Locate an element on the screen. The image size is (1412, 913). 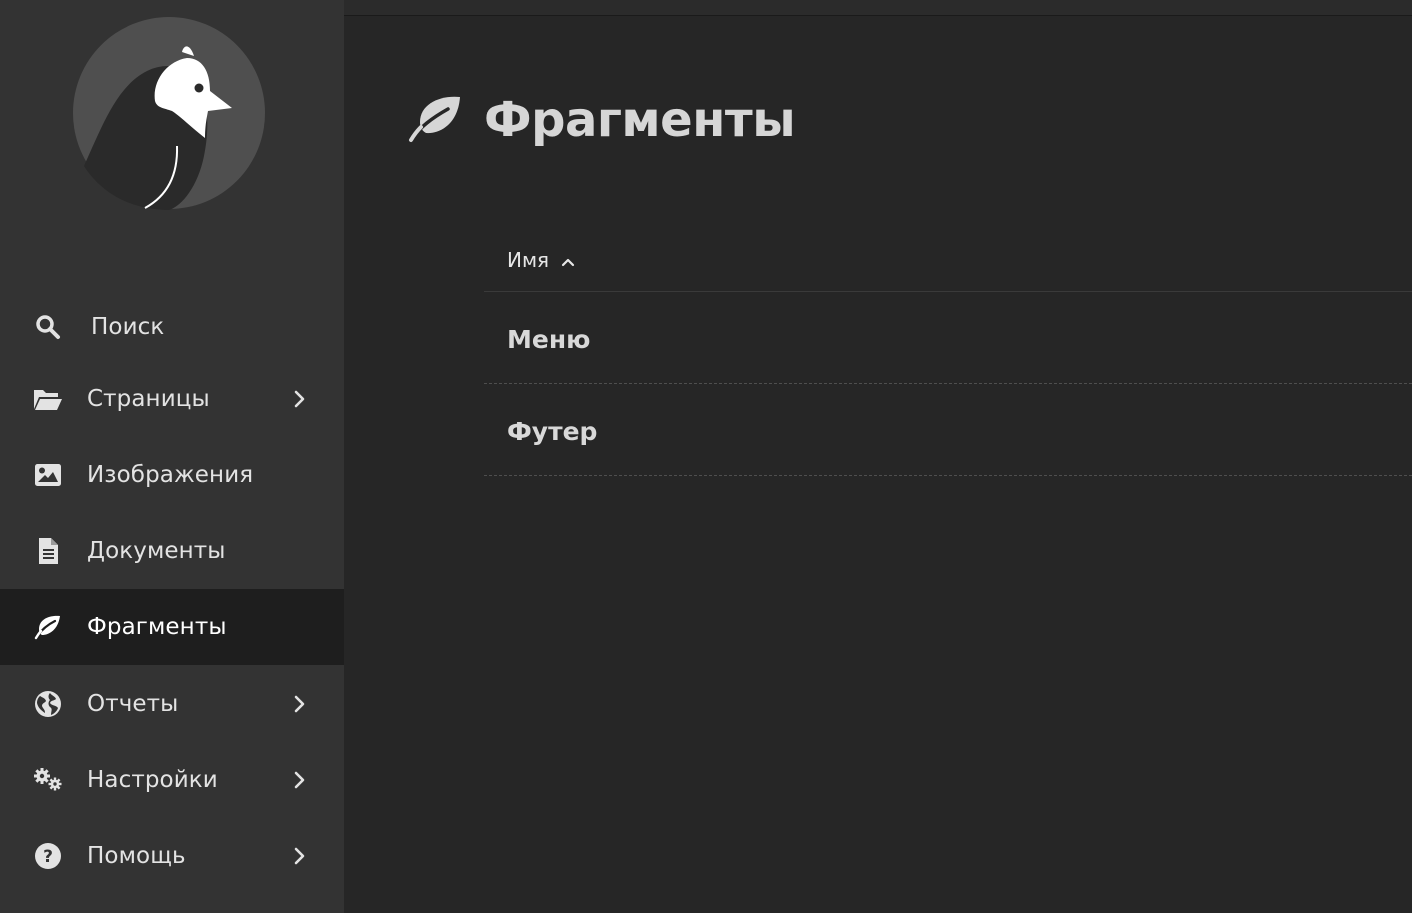
sidebar-item-help: ? Помощь is located at coordinates (172, 856).